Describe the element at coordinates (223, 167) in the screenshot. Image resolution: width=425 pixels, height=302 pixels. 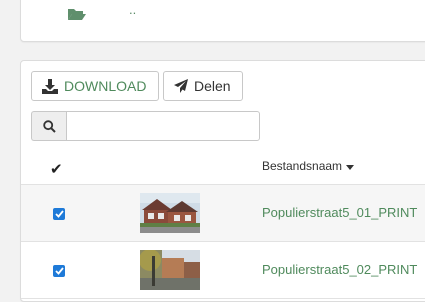
I see `table-header: ✔ Bestandsnaam` at that location.